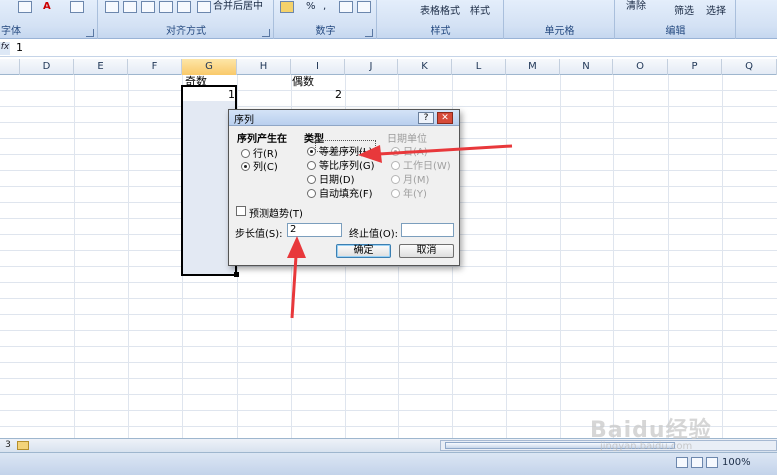 Image resolution: width=777 pixels, height=475 pixels. What do you see at coordinates (10, 67) in the screenshot?
I see `select-all-corner` at bounding box center [10, 67].